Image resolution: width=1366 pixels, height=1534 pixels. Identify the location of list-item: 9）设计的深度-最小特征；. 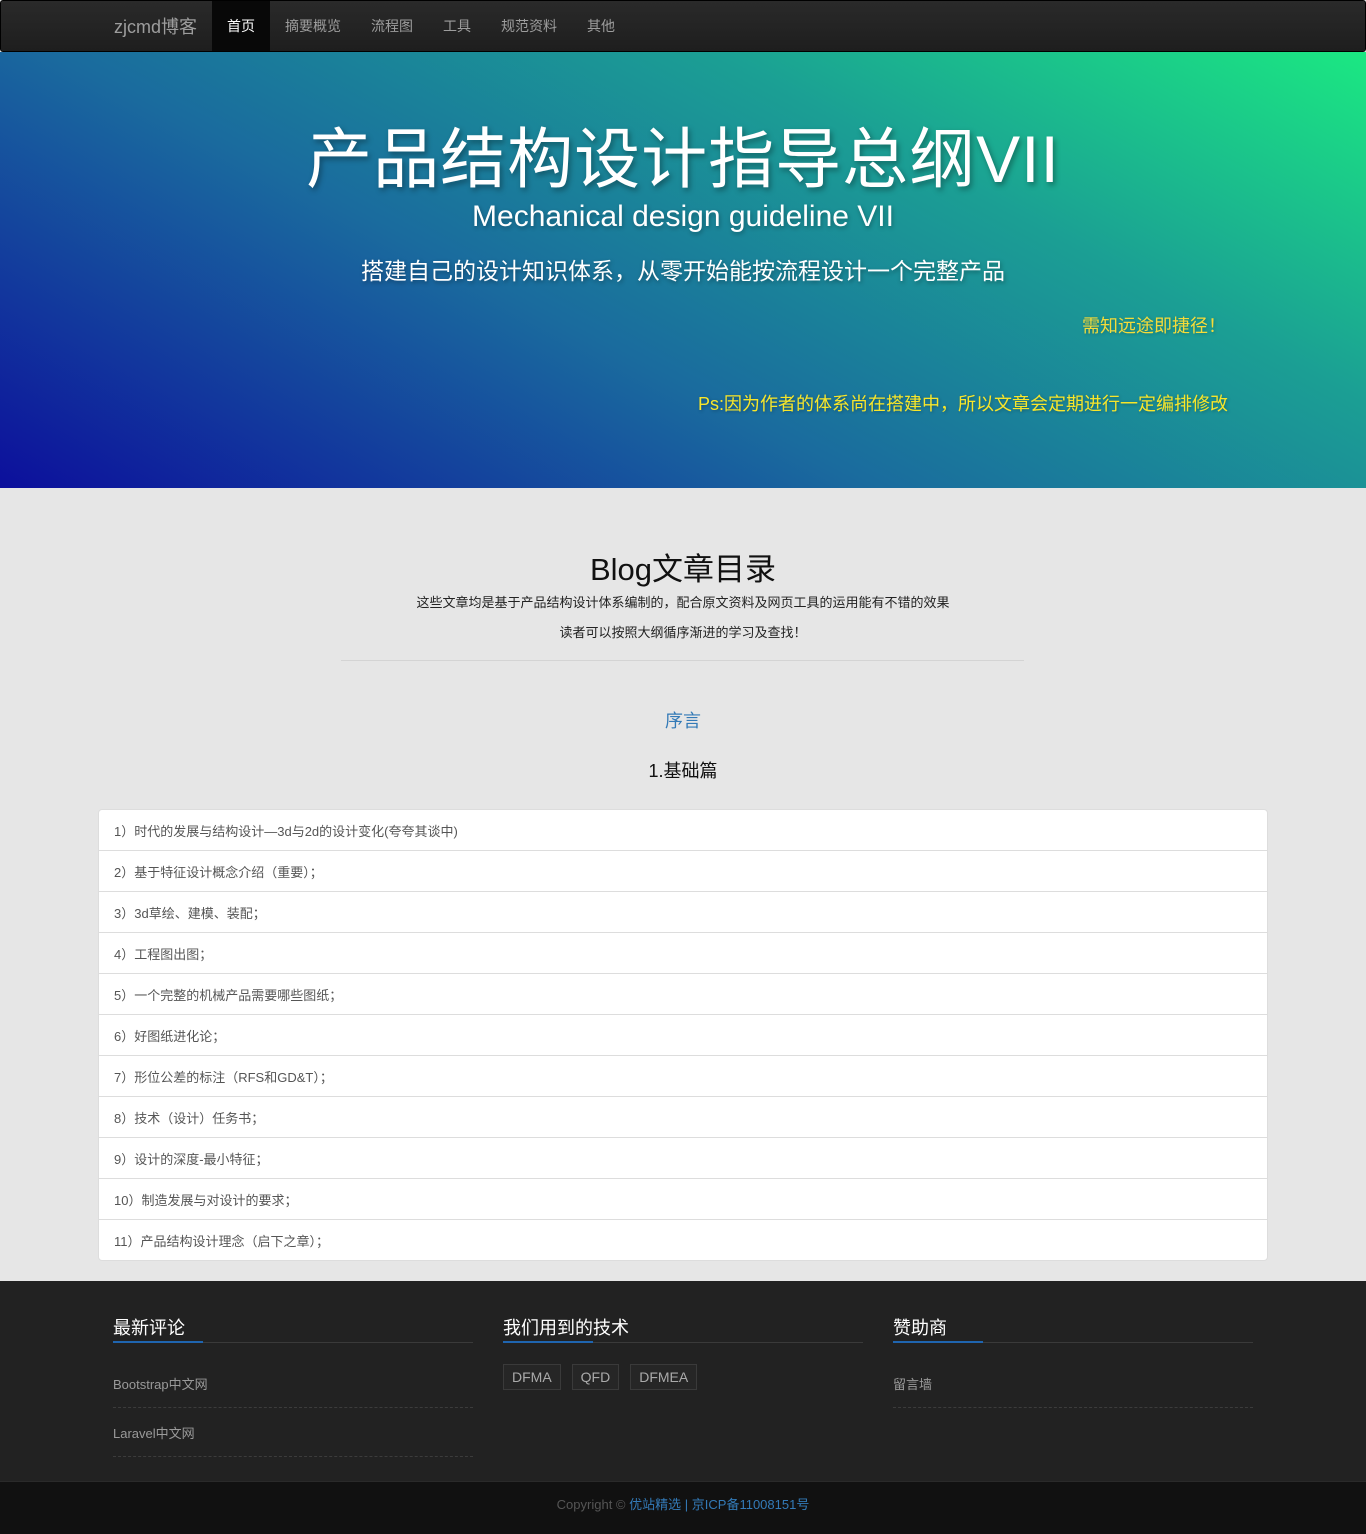
(683, 1157).